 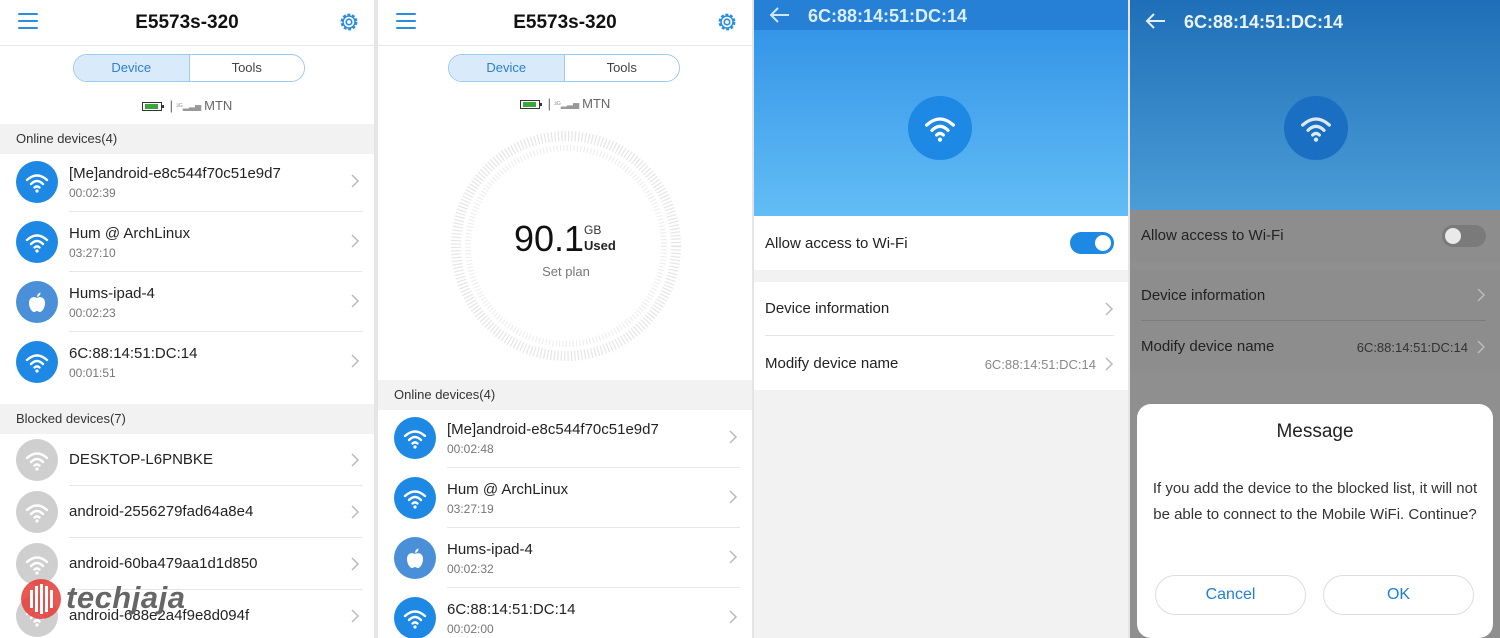 What do you see at coordinates (565, 558) in the screenshot?
I see `device-row: Hums-ipad-4 00:02:32` at bounding box center [565, 558].